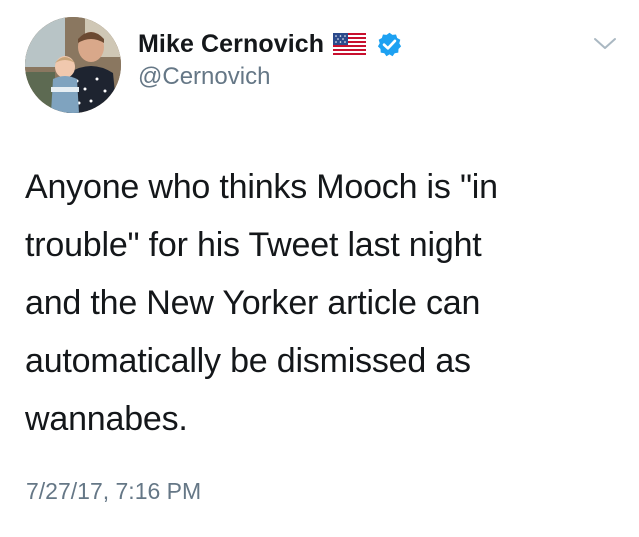  I want to click on profile-photo-icon, so click(73, 65).